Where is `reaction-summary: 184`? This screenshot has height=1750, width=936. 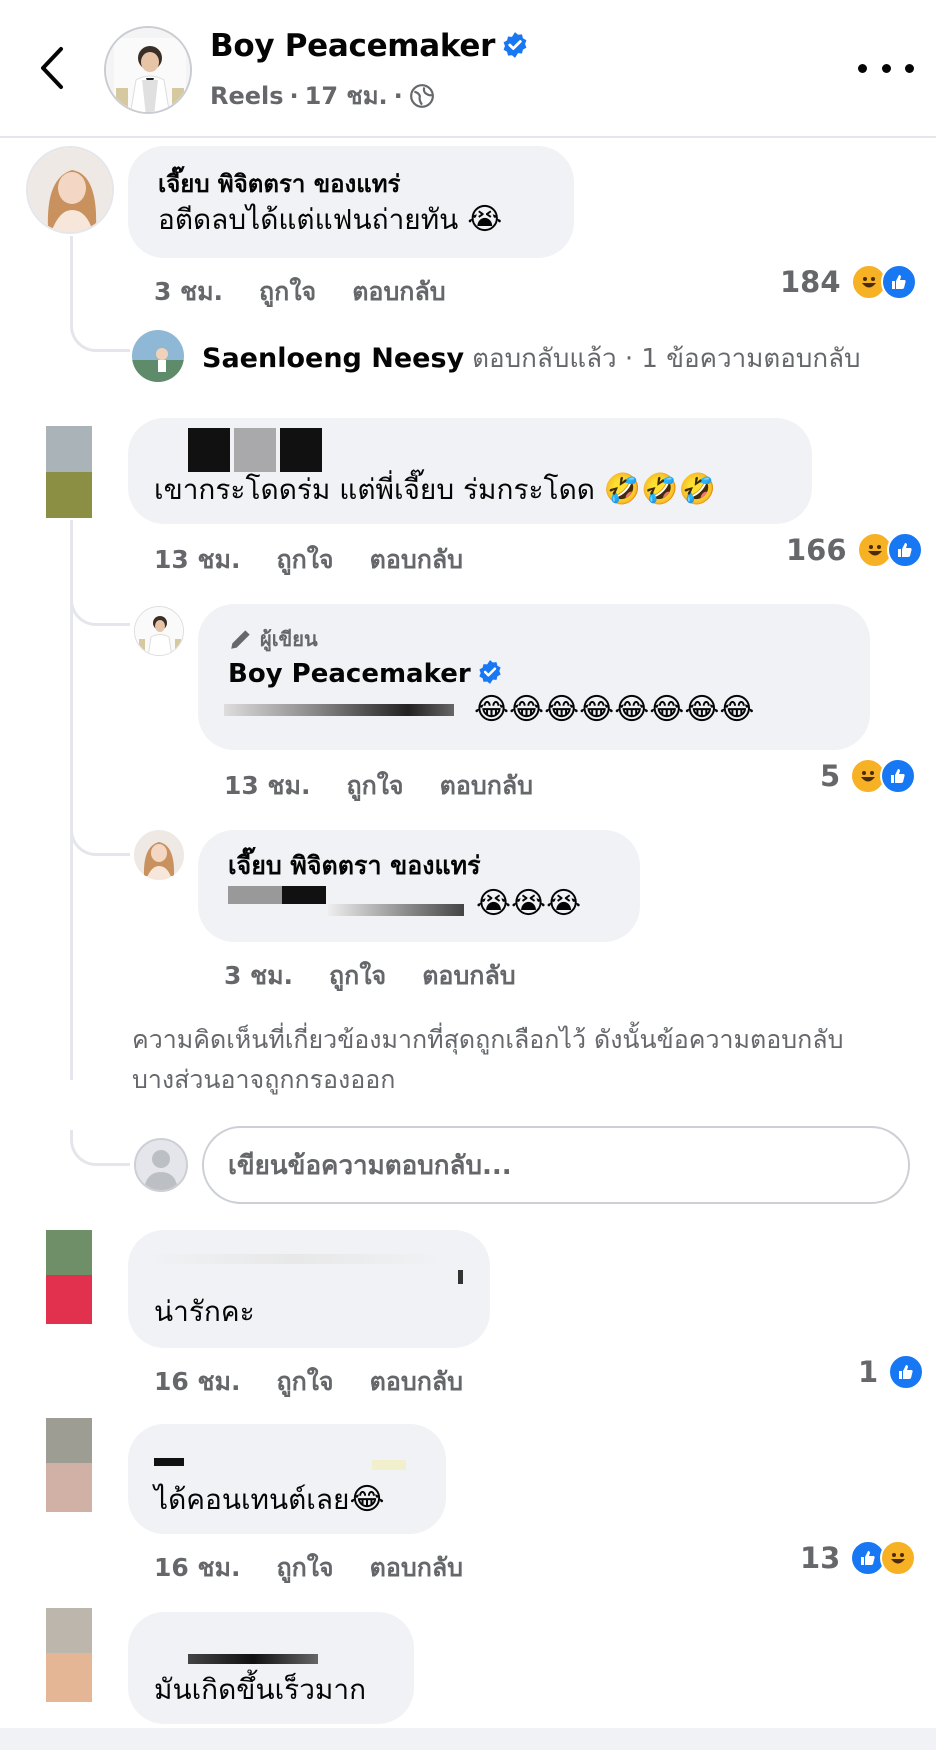 reaction-summary: 184 is located at coordinates (848, 282).